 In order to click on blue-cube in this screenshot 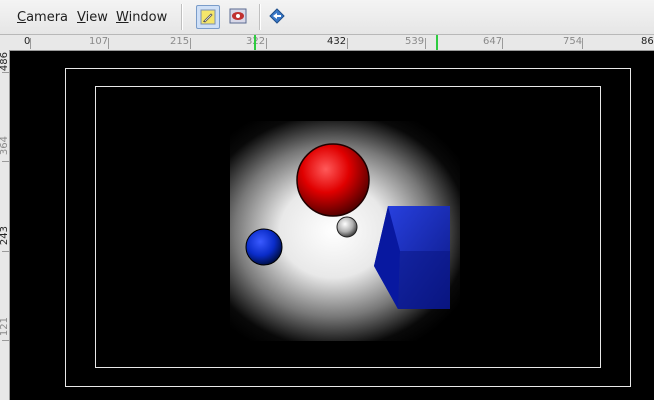, I will do `click(412, 257)`.